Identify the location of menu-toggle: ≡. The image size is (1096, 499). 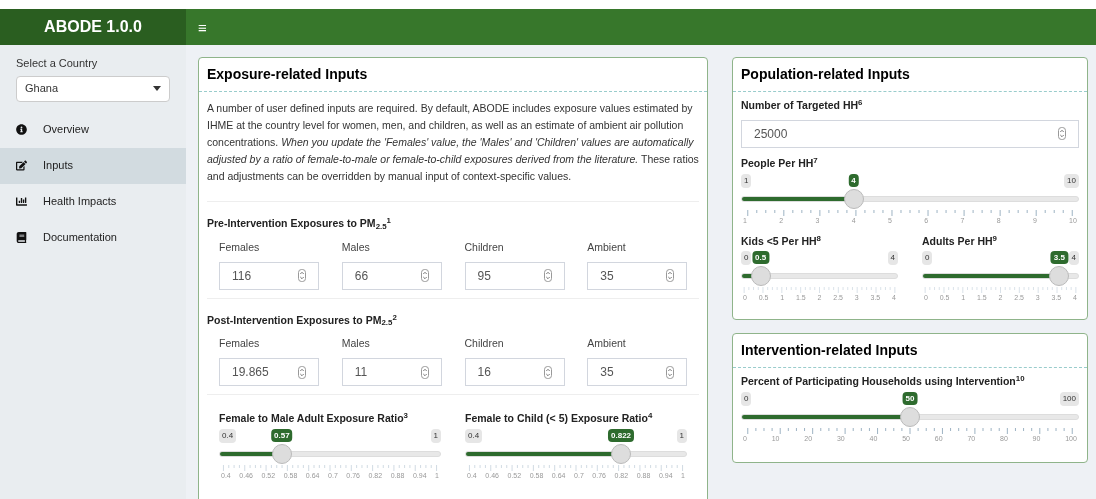
(202, 27).